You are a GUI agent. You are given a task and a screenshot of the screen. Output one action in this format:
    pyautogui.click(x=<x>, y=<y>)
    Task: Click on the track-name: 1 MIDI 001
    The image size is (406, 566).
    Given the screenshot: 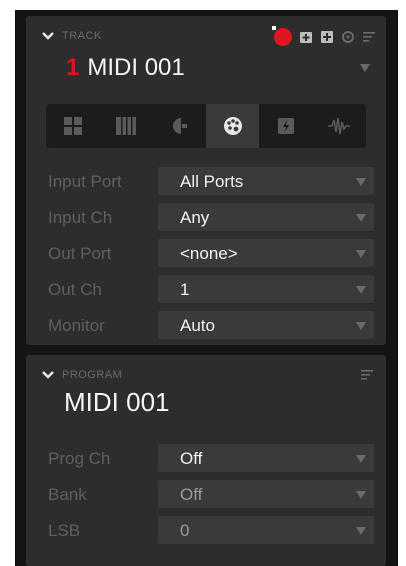 What is the action you would take?
    pyautogui.click(x=125, y=68)
    